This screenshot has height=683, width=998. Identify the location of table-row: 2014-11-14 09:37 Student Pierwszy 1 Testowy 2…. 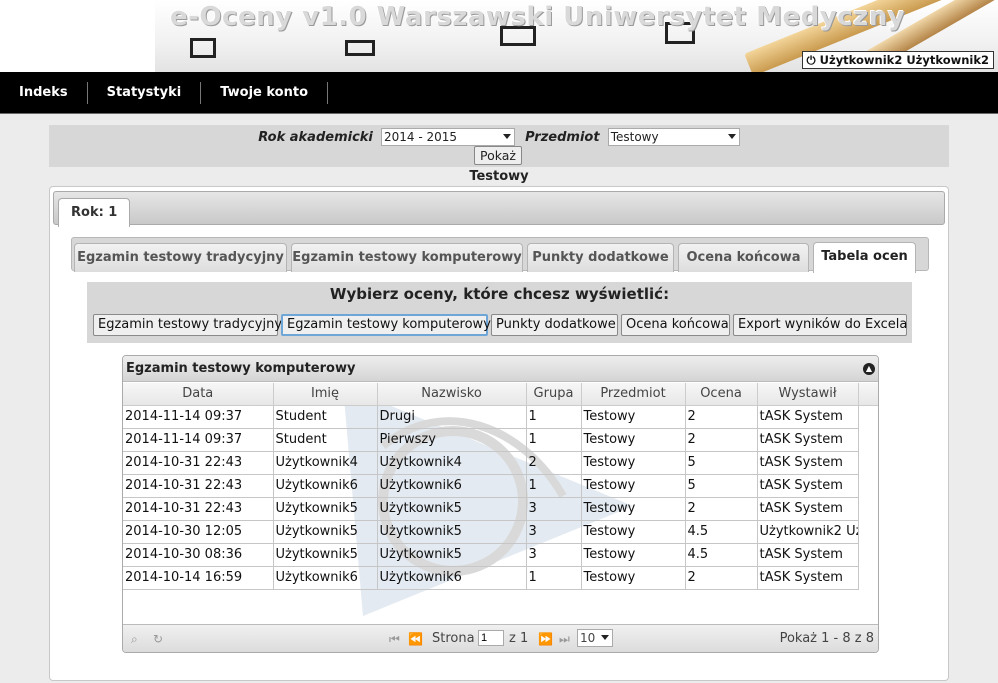
(500, 440).